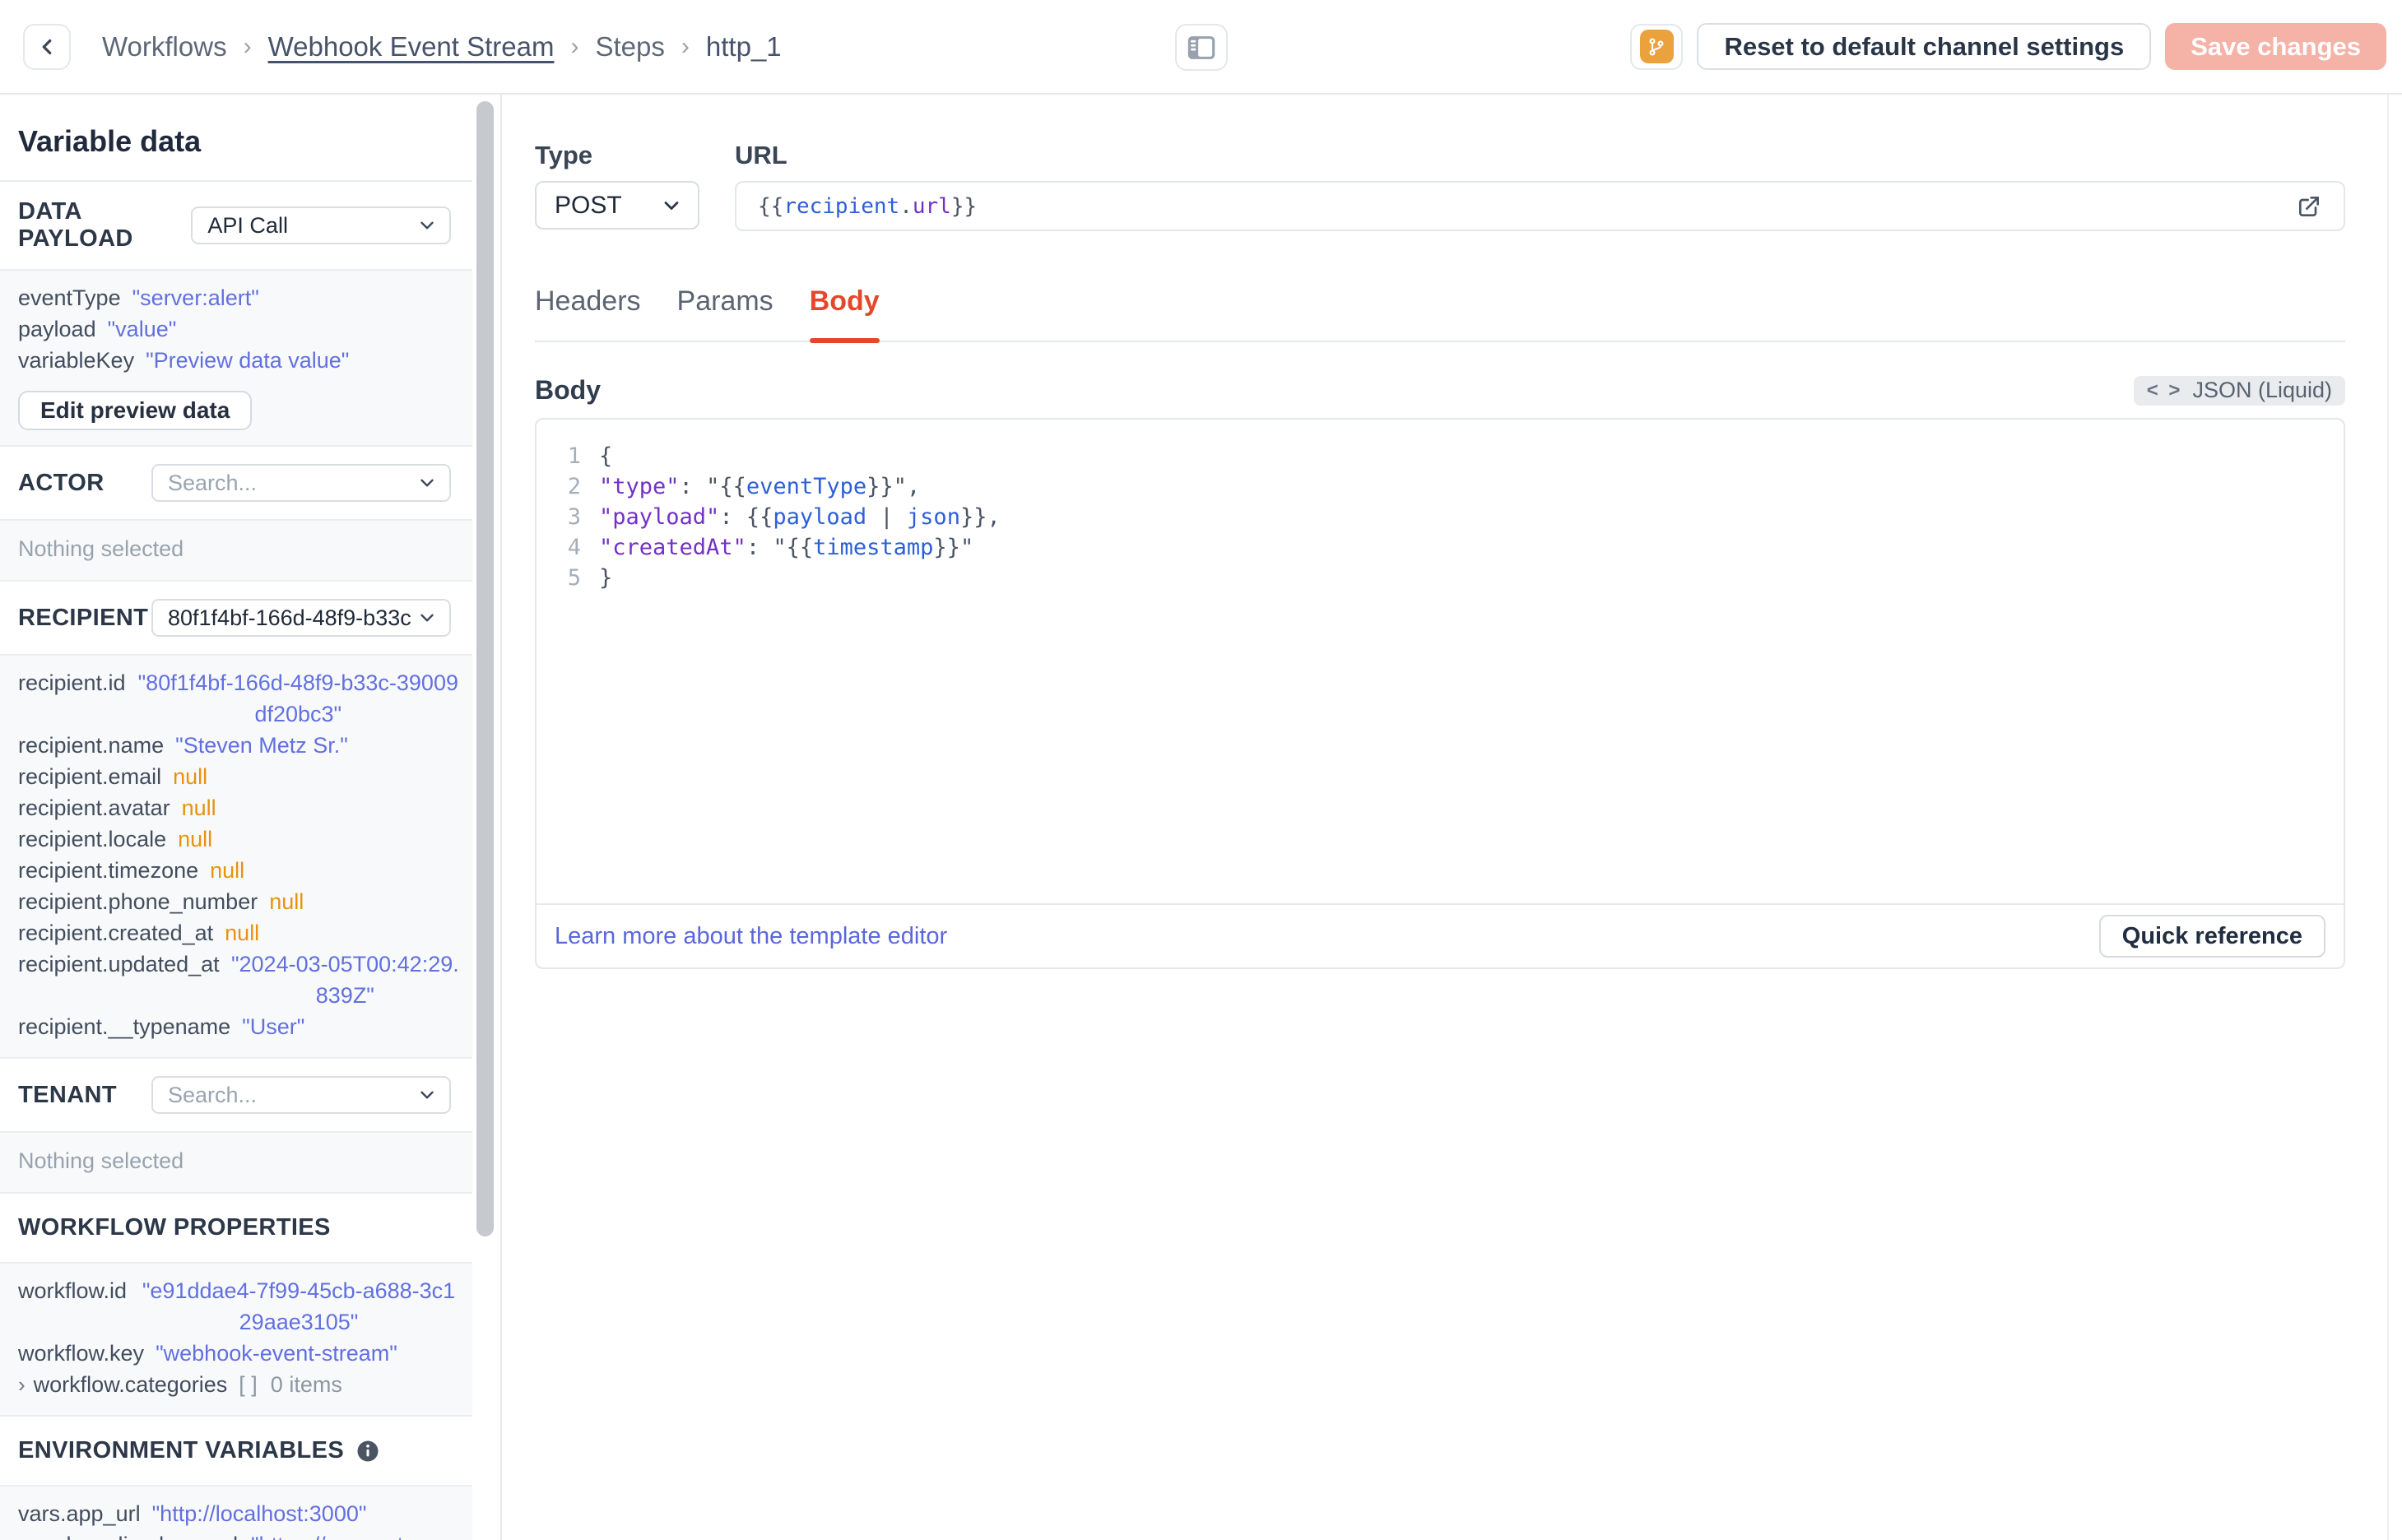 Image resolution: width=2402 pixels, height=1540 pixels. What do you see at coordinates (101, 1160) in the screenshot?
I see `tenant-empty-text: Nothing selected` at bounding box center [101, 1160].